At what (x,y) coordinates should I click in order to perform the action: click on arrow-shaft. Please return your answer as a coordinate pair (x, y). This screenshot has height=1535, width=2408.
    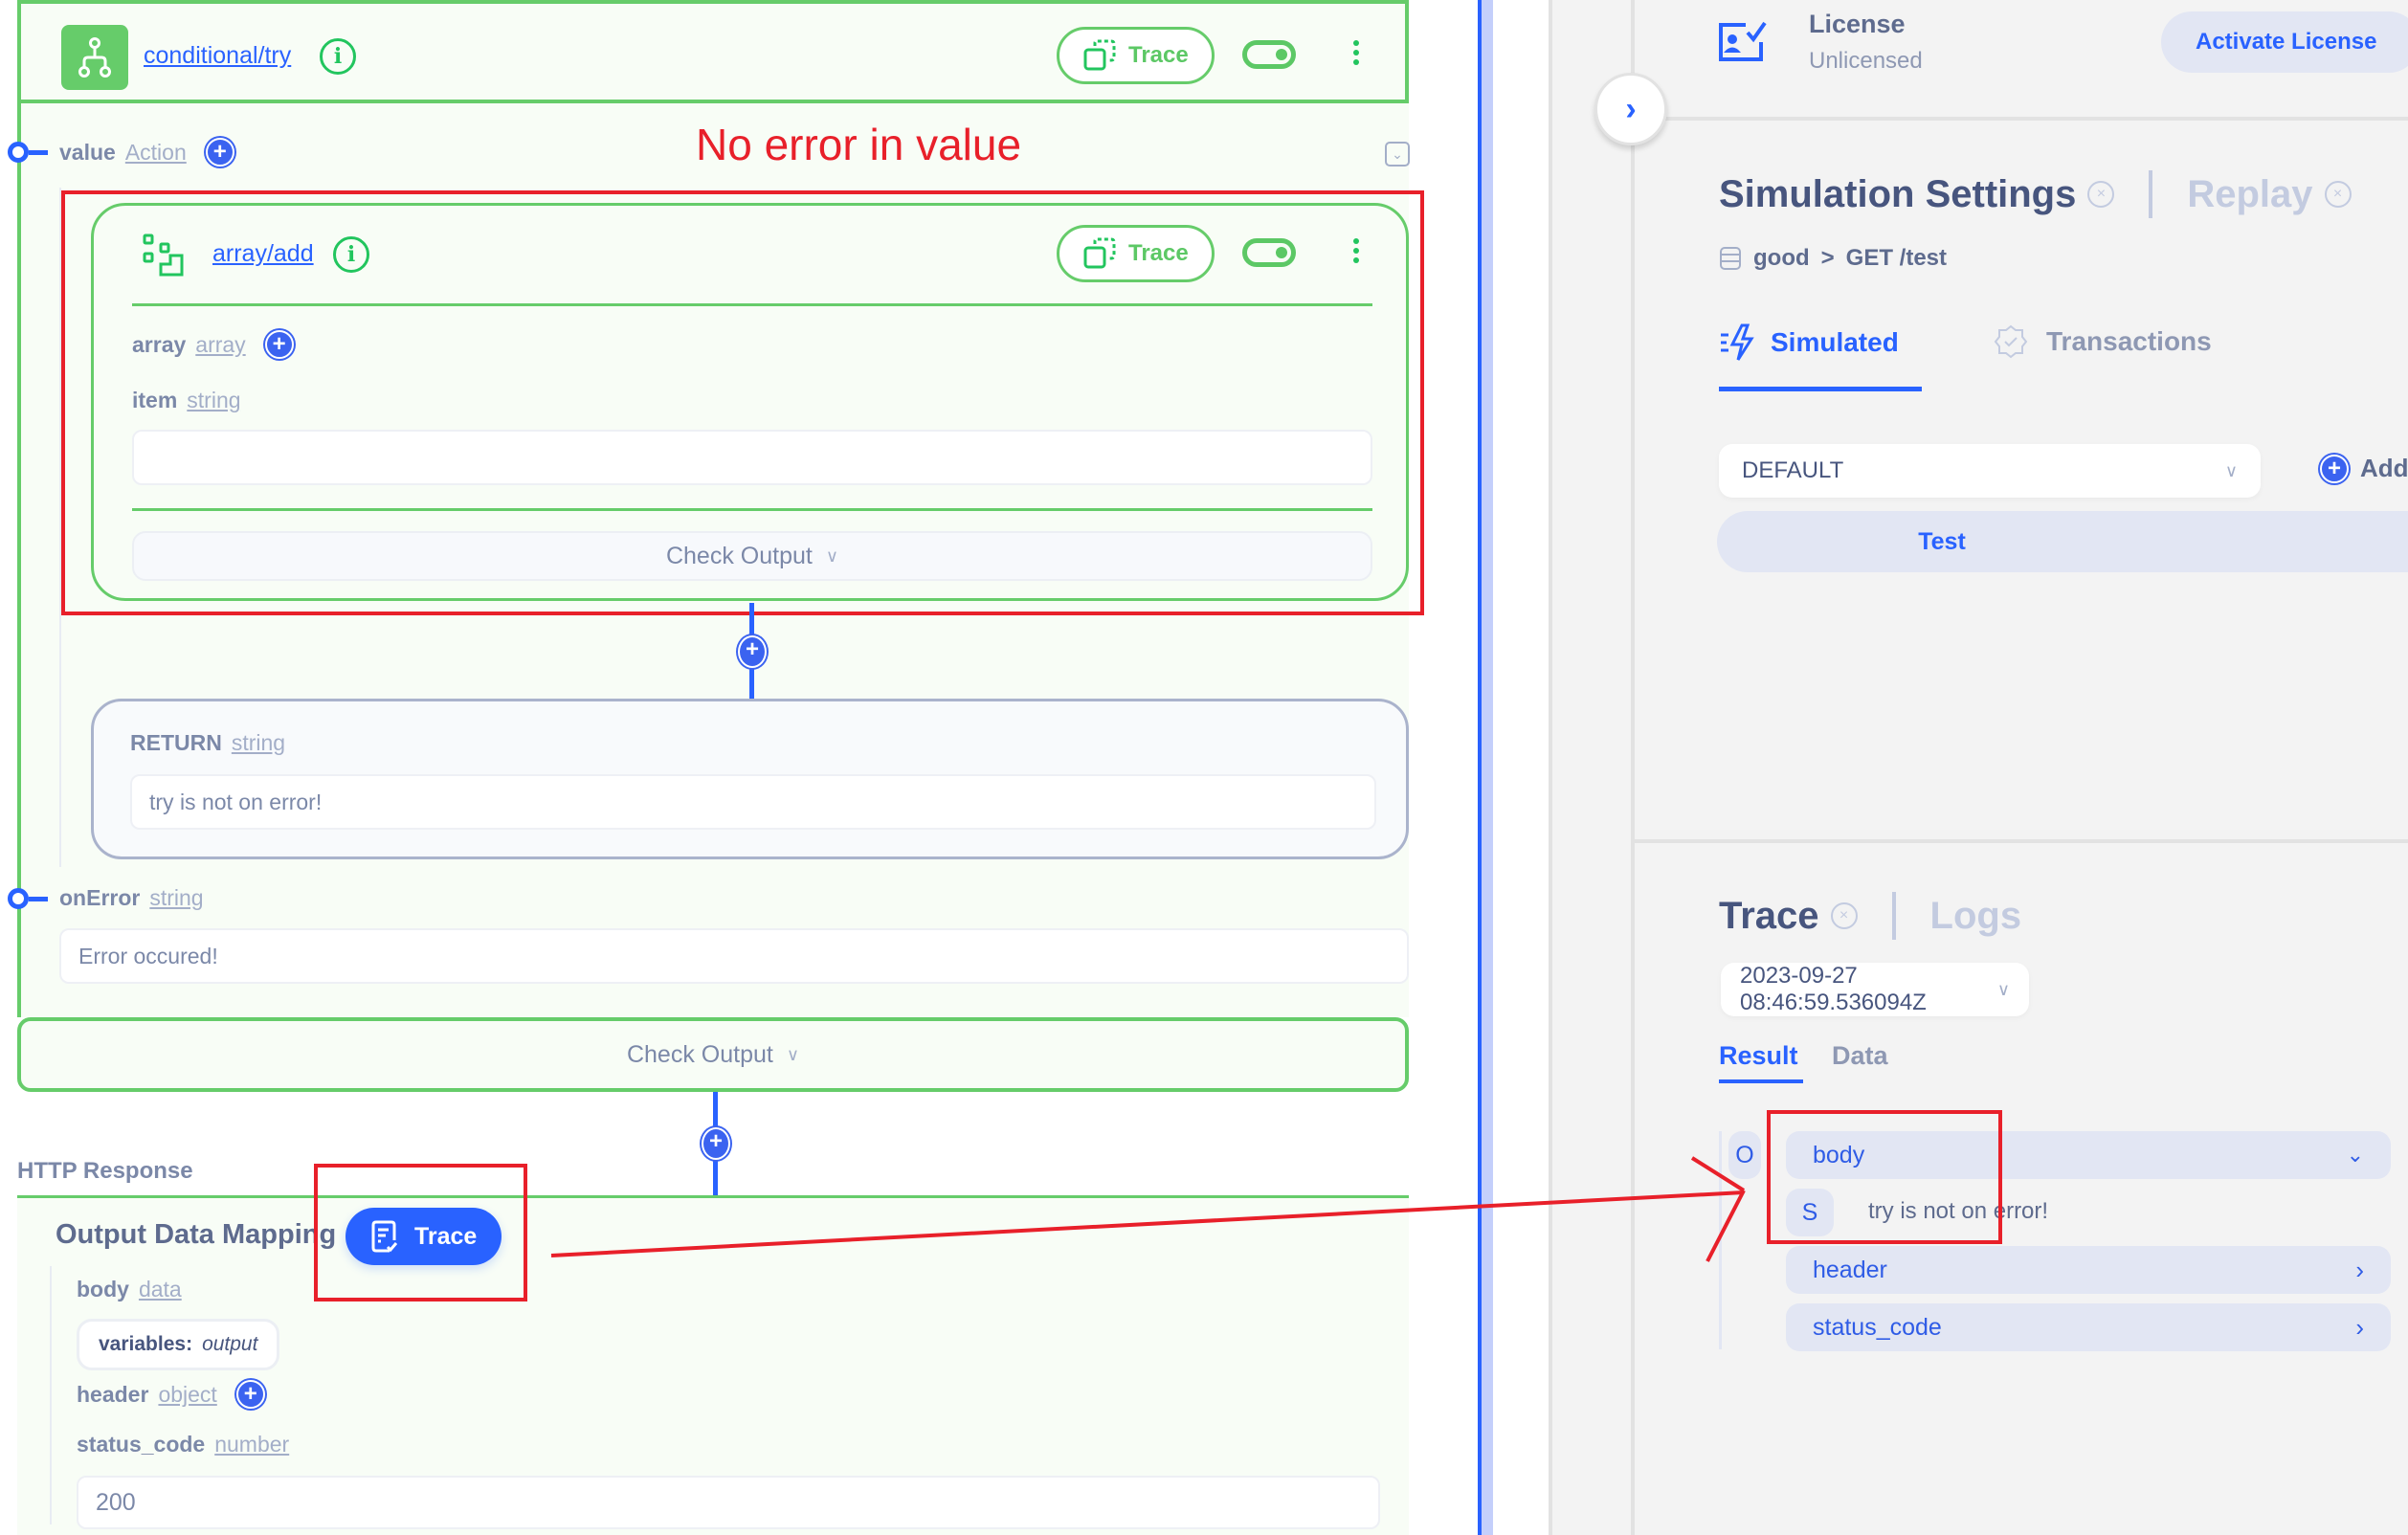
    Looking at the image, I should click on (1147, 1223).